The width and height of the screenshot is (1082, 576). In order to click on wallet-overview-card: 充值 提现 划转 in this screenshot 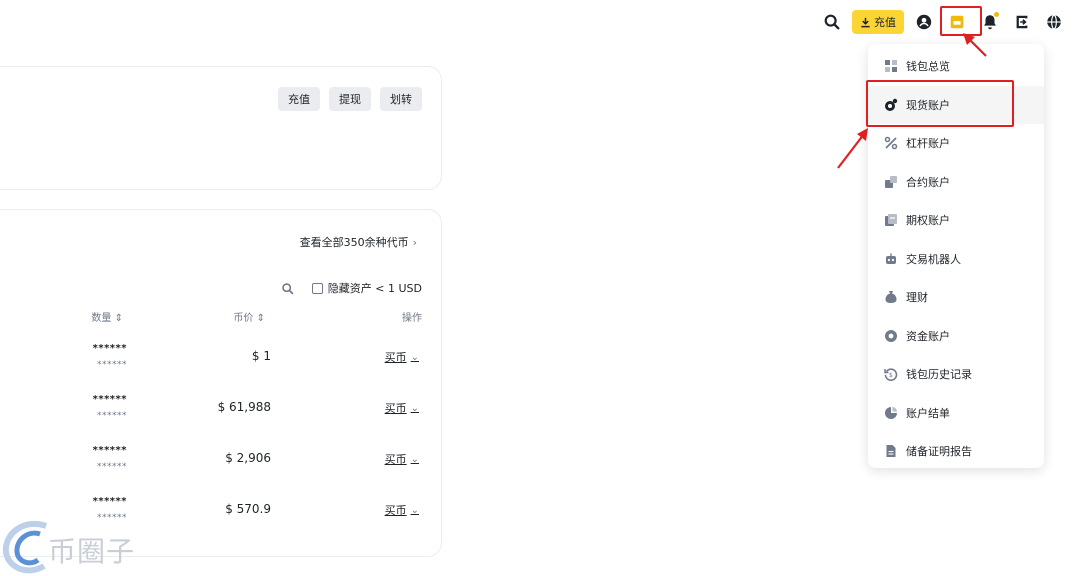, I will do `click(221, 128)`.